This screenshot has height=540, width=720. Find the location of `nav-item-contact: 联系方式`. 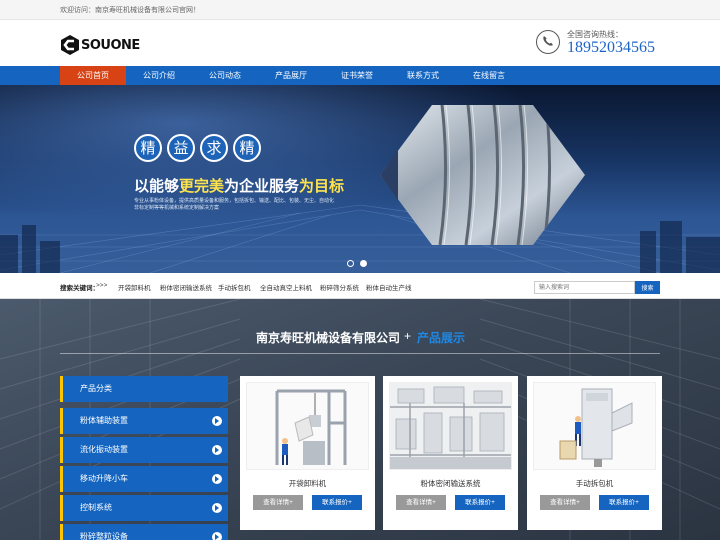

nav-item-contact: 联系方式 is located at coordinates (423, 75).